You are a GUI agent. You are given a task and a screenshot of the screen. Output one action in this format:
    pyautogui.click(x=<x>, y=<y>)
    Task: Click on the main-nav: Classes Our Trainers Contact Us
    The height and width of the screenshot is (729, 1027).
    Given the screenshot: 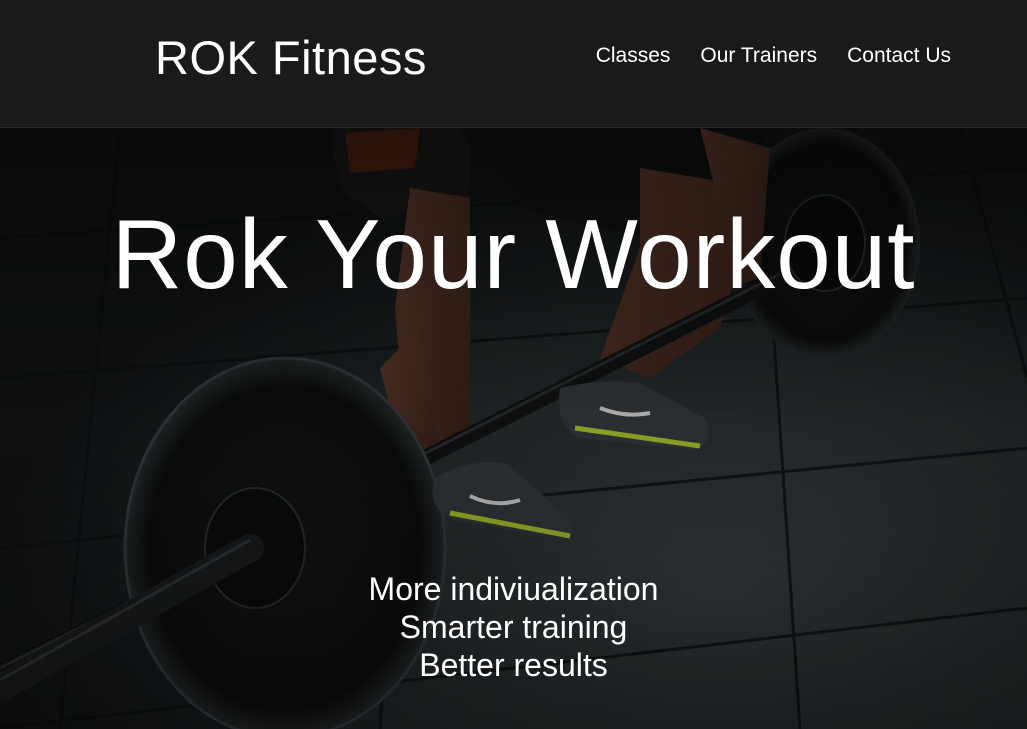 What is the action you would take?
    pyautogui.click(x=773, y=56)
    